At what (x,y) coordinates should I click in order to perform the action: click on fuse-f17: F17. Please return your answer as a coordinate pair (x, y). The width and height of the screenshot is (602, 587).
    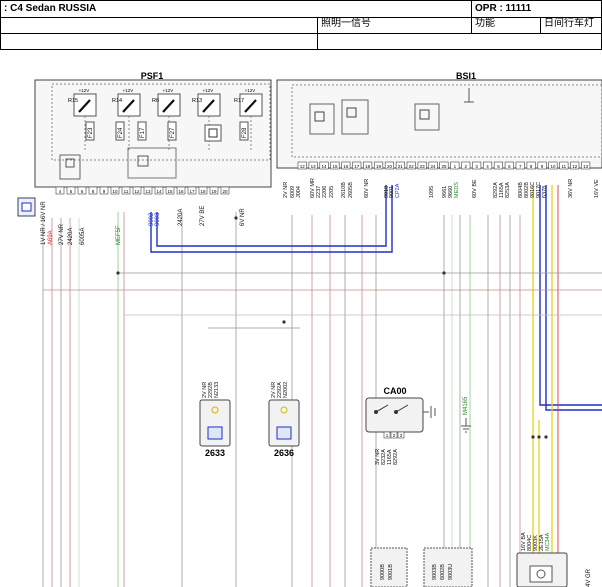
    Looking at the image, I should click on (142, 131).